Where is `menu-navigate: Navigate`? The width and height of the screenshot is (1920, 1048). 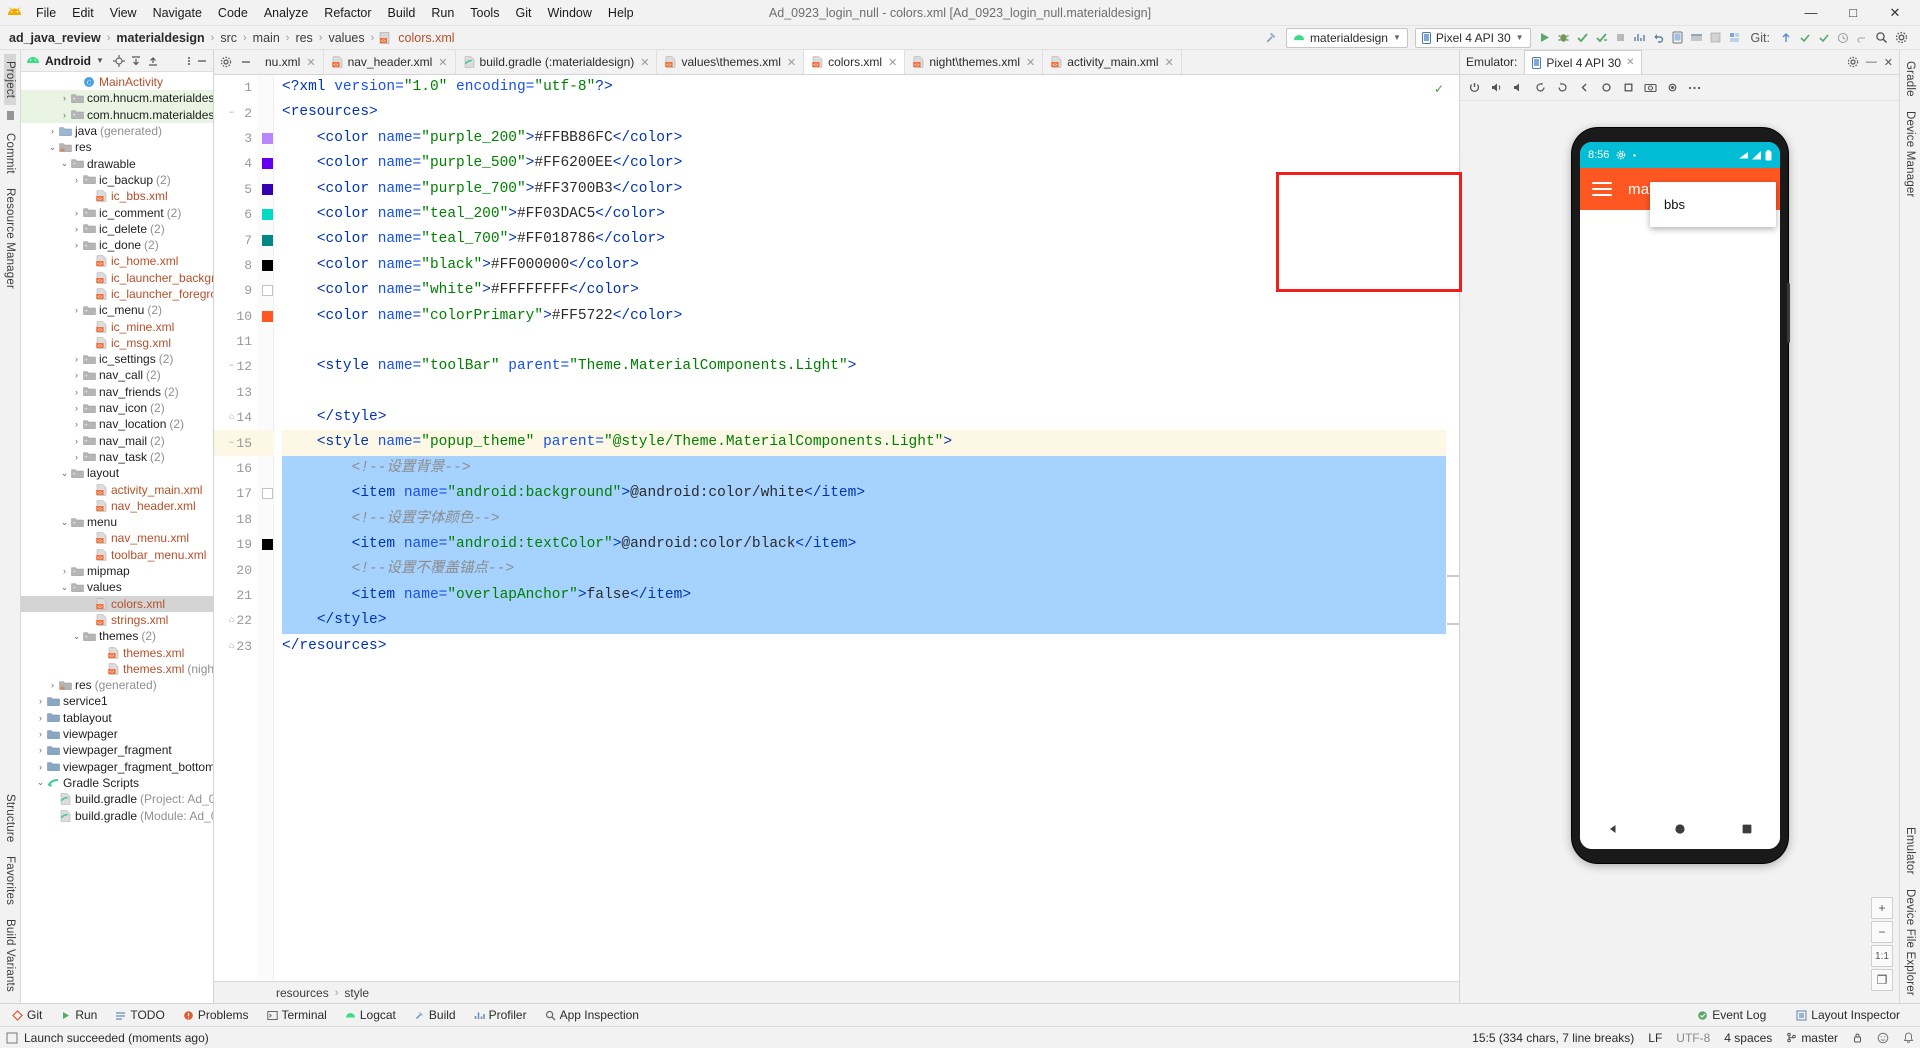 menu-navigate: Navigate is located at coordinates (177, 13).